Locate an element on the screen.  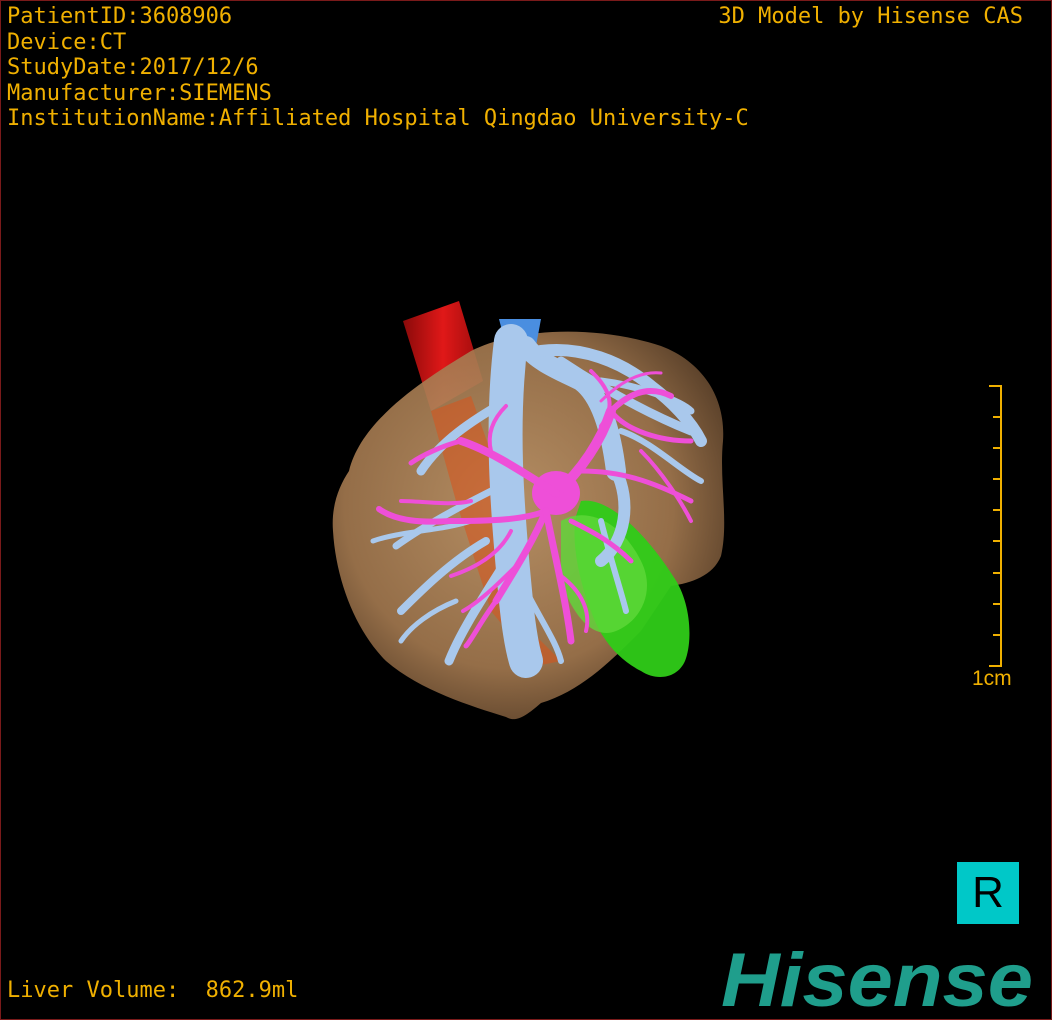
logo-text: Hisense is located at coordinates (877, 976).